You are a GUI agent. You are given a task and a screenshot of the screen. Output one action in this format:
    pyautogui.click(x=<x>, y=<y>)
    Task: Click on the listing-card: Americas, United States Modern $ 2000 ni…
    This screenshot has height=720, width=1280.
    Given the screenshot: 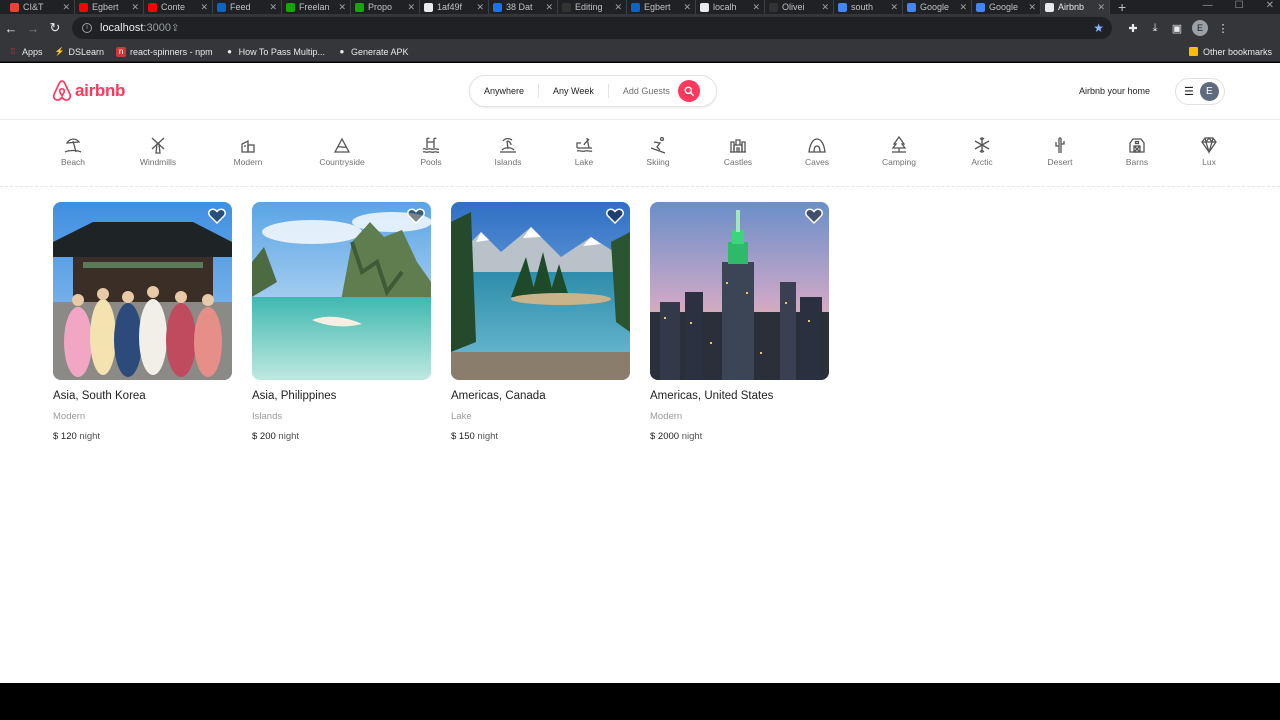 What is the action you would take?
    pyautogui.click(x=739, y=322)
    